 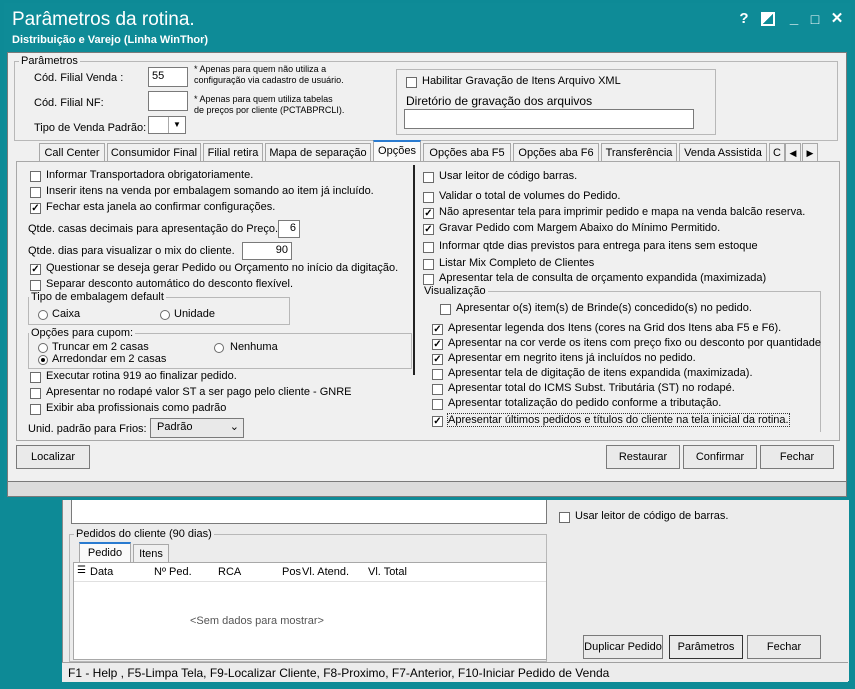 I want to click on filial-venda-input: 55, so click(x=168, y=77).